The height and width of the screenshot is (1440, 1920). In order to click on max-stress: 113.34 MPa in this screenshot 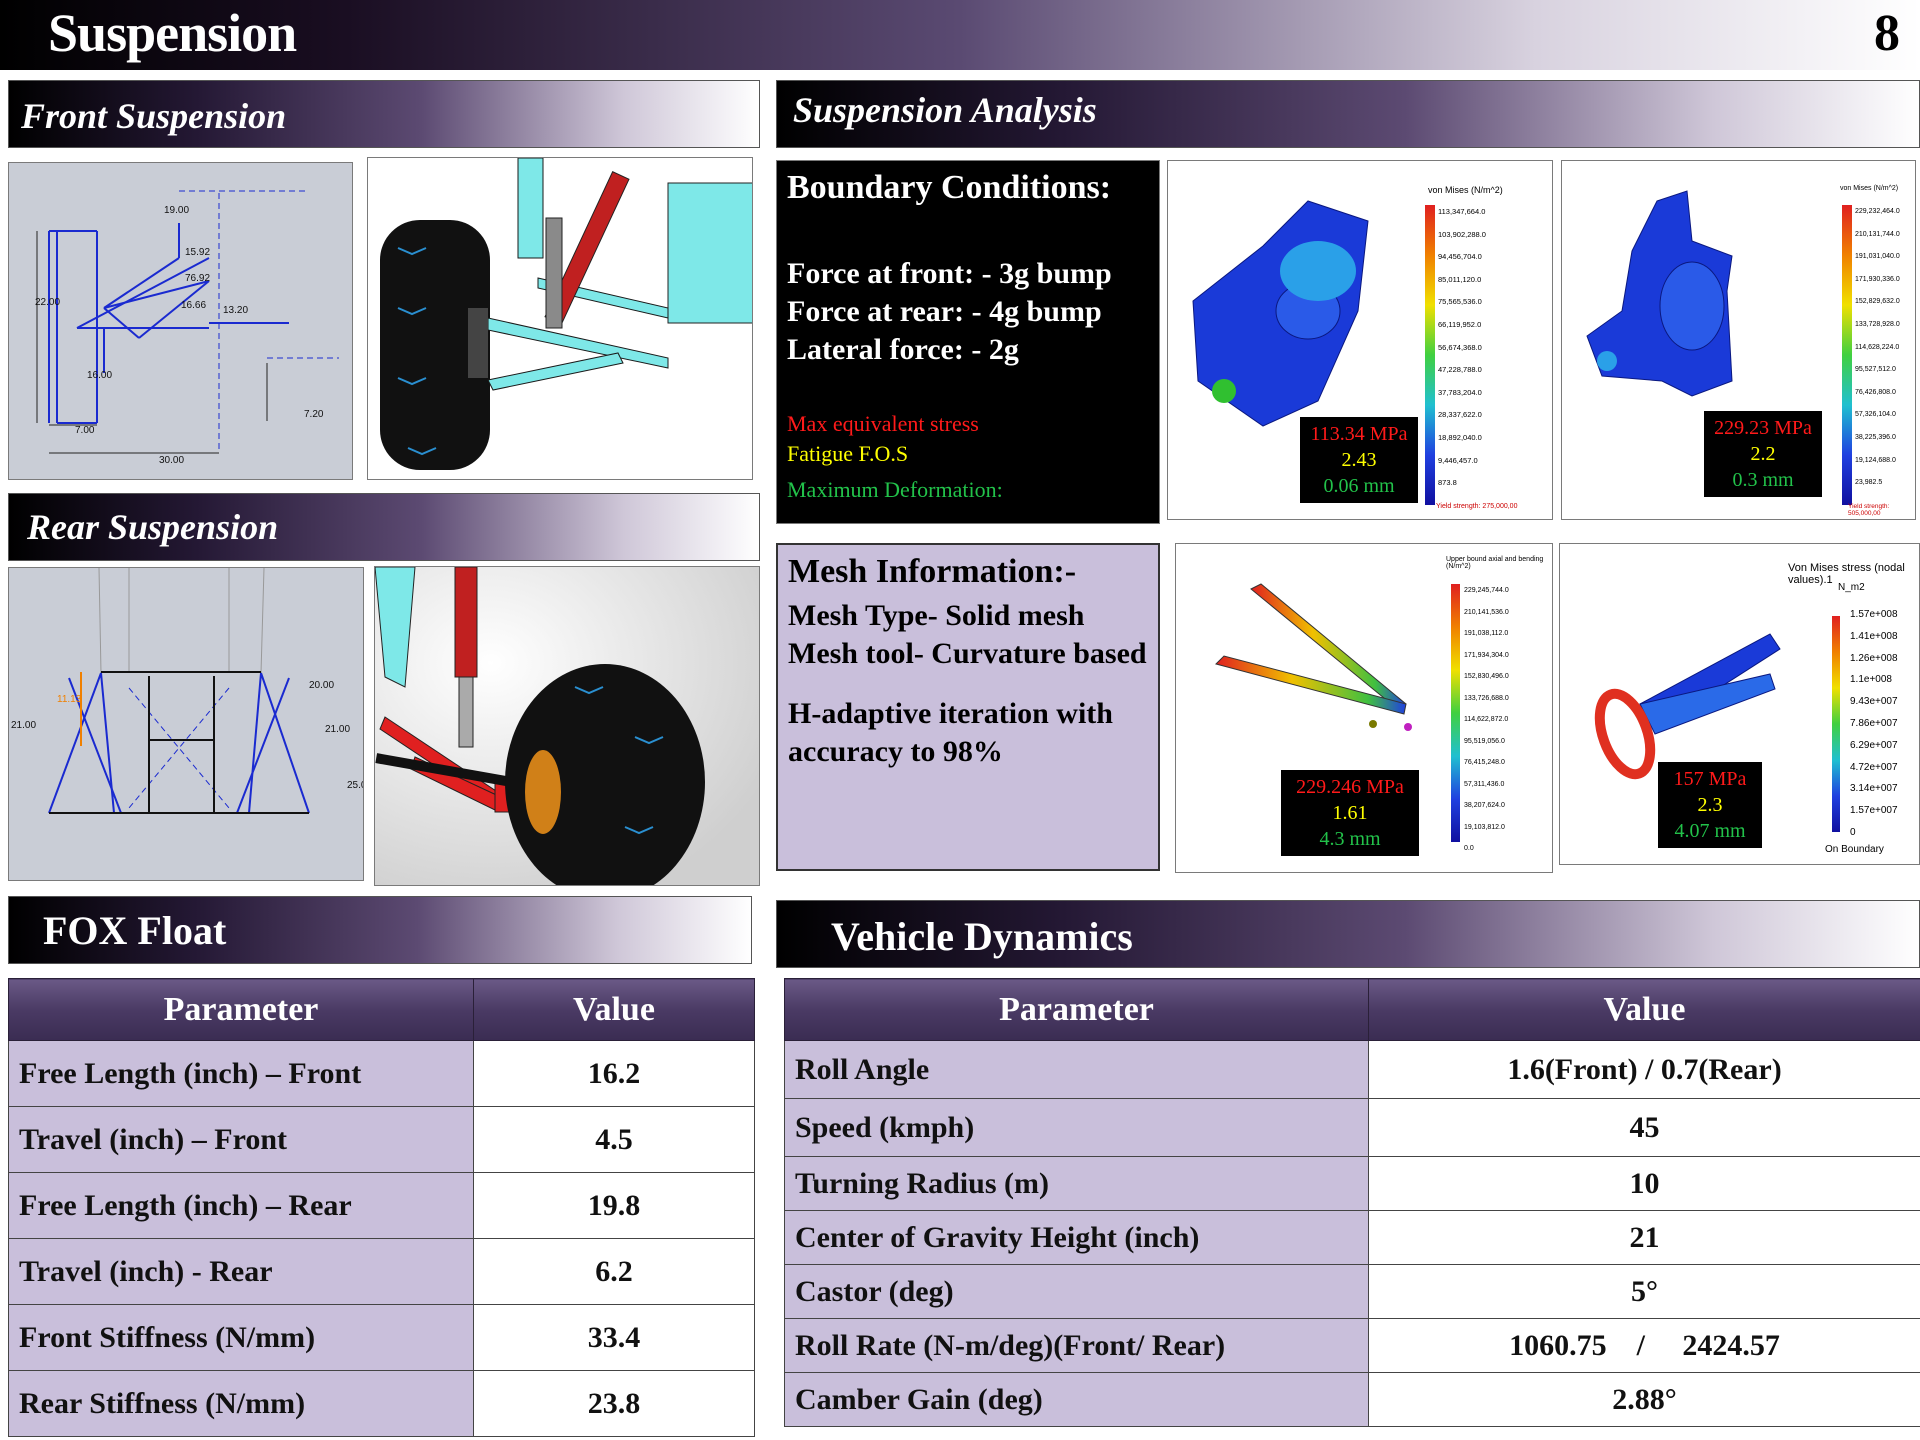, I will do `click(1359, 434)`.